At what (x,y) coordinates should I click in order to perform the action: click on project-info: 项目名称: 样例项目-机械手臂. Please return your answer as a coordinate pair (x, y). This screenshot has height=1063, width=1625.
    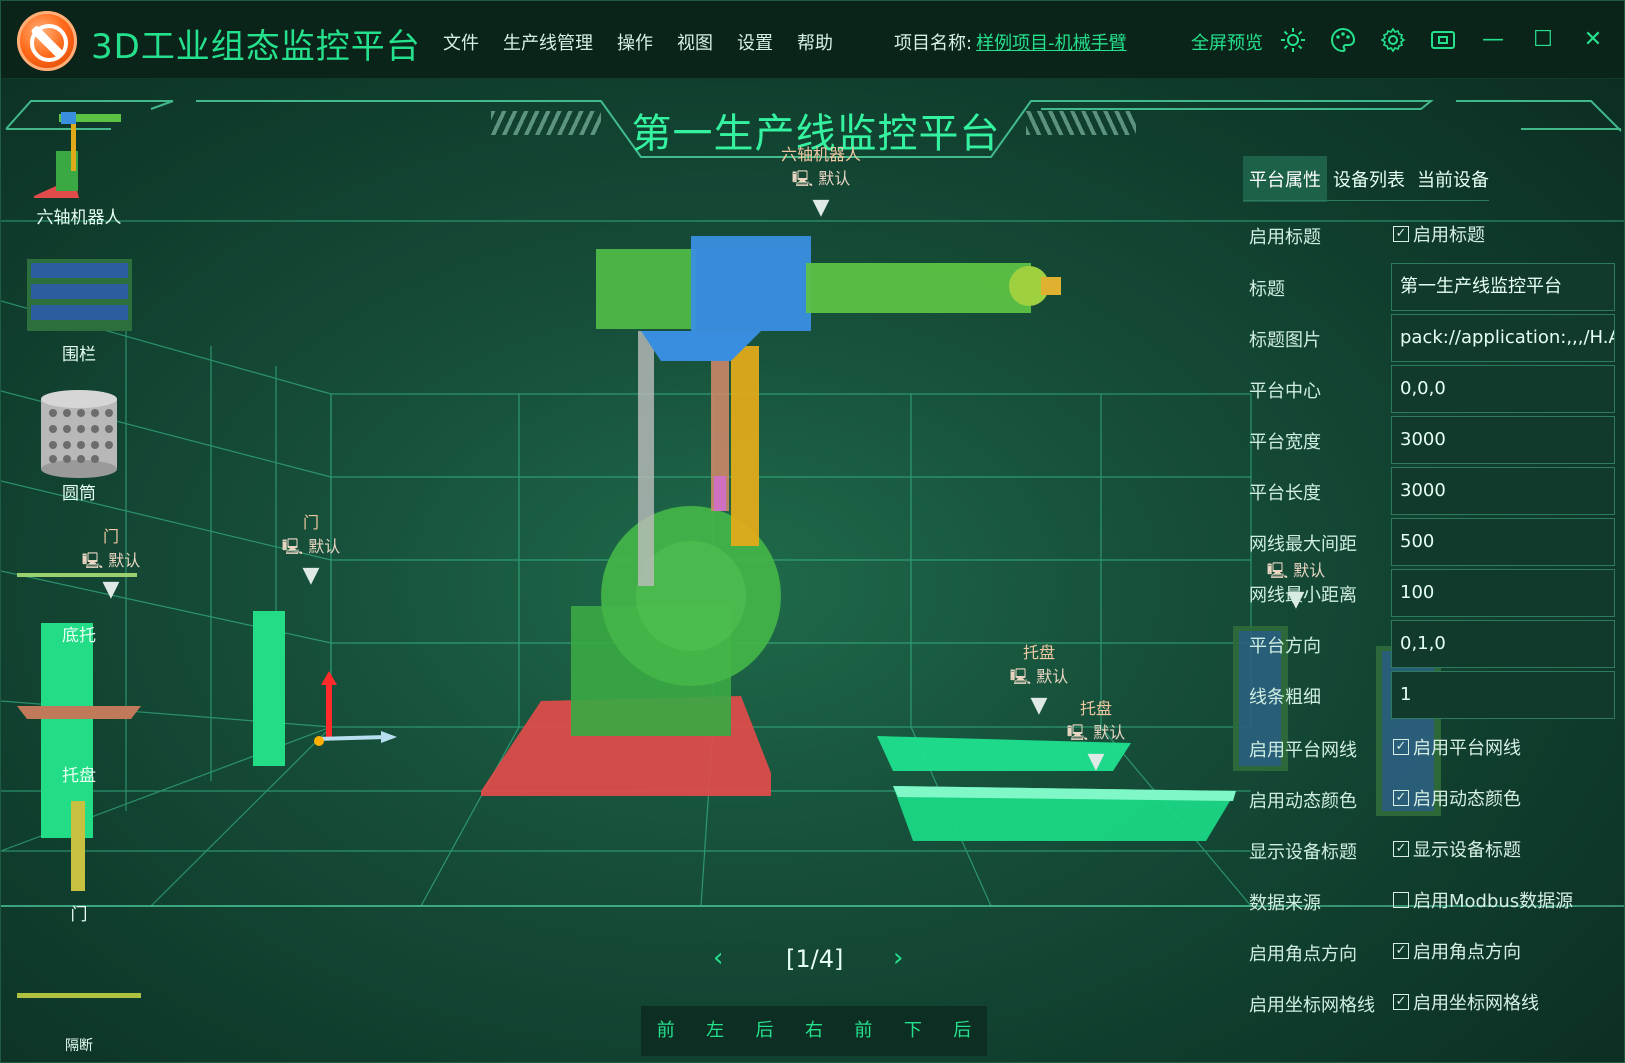
    Looking at the image, I should click on (1010, 42).